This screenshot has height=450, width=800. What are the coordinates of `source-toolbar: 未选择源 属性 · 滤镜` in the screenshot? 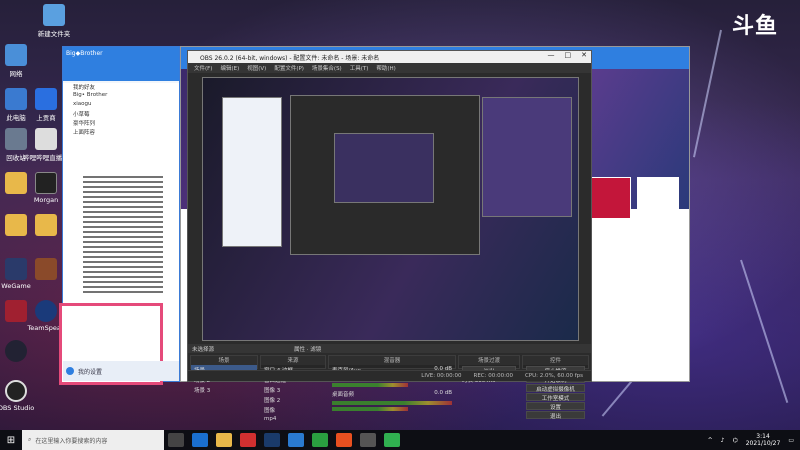 It's located at (389, 348).